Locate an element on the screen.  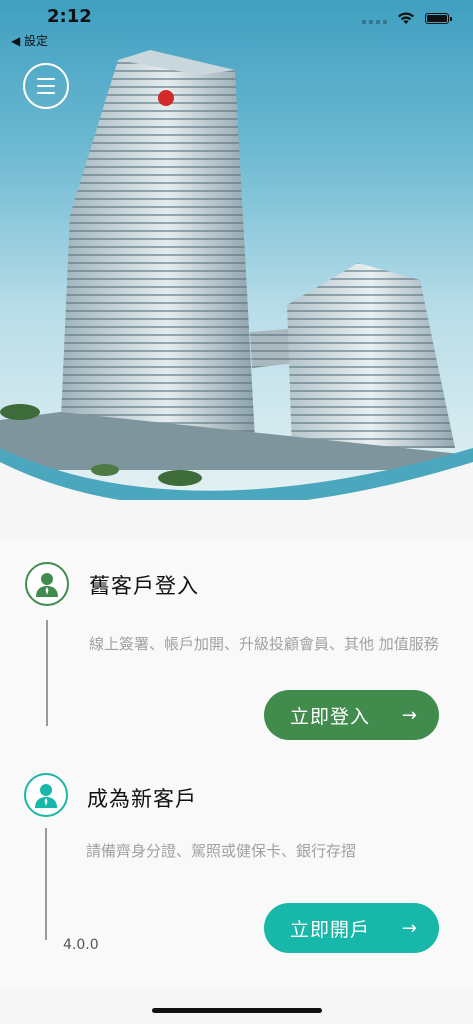
battery-fill is located at coordinates (437, 18).